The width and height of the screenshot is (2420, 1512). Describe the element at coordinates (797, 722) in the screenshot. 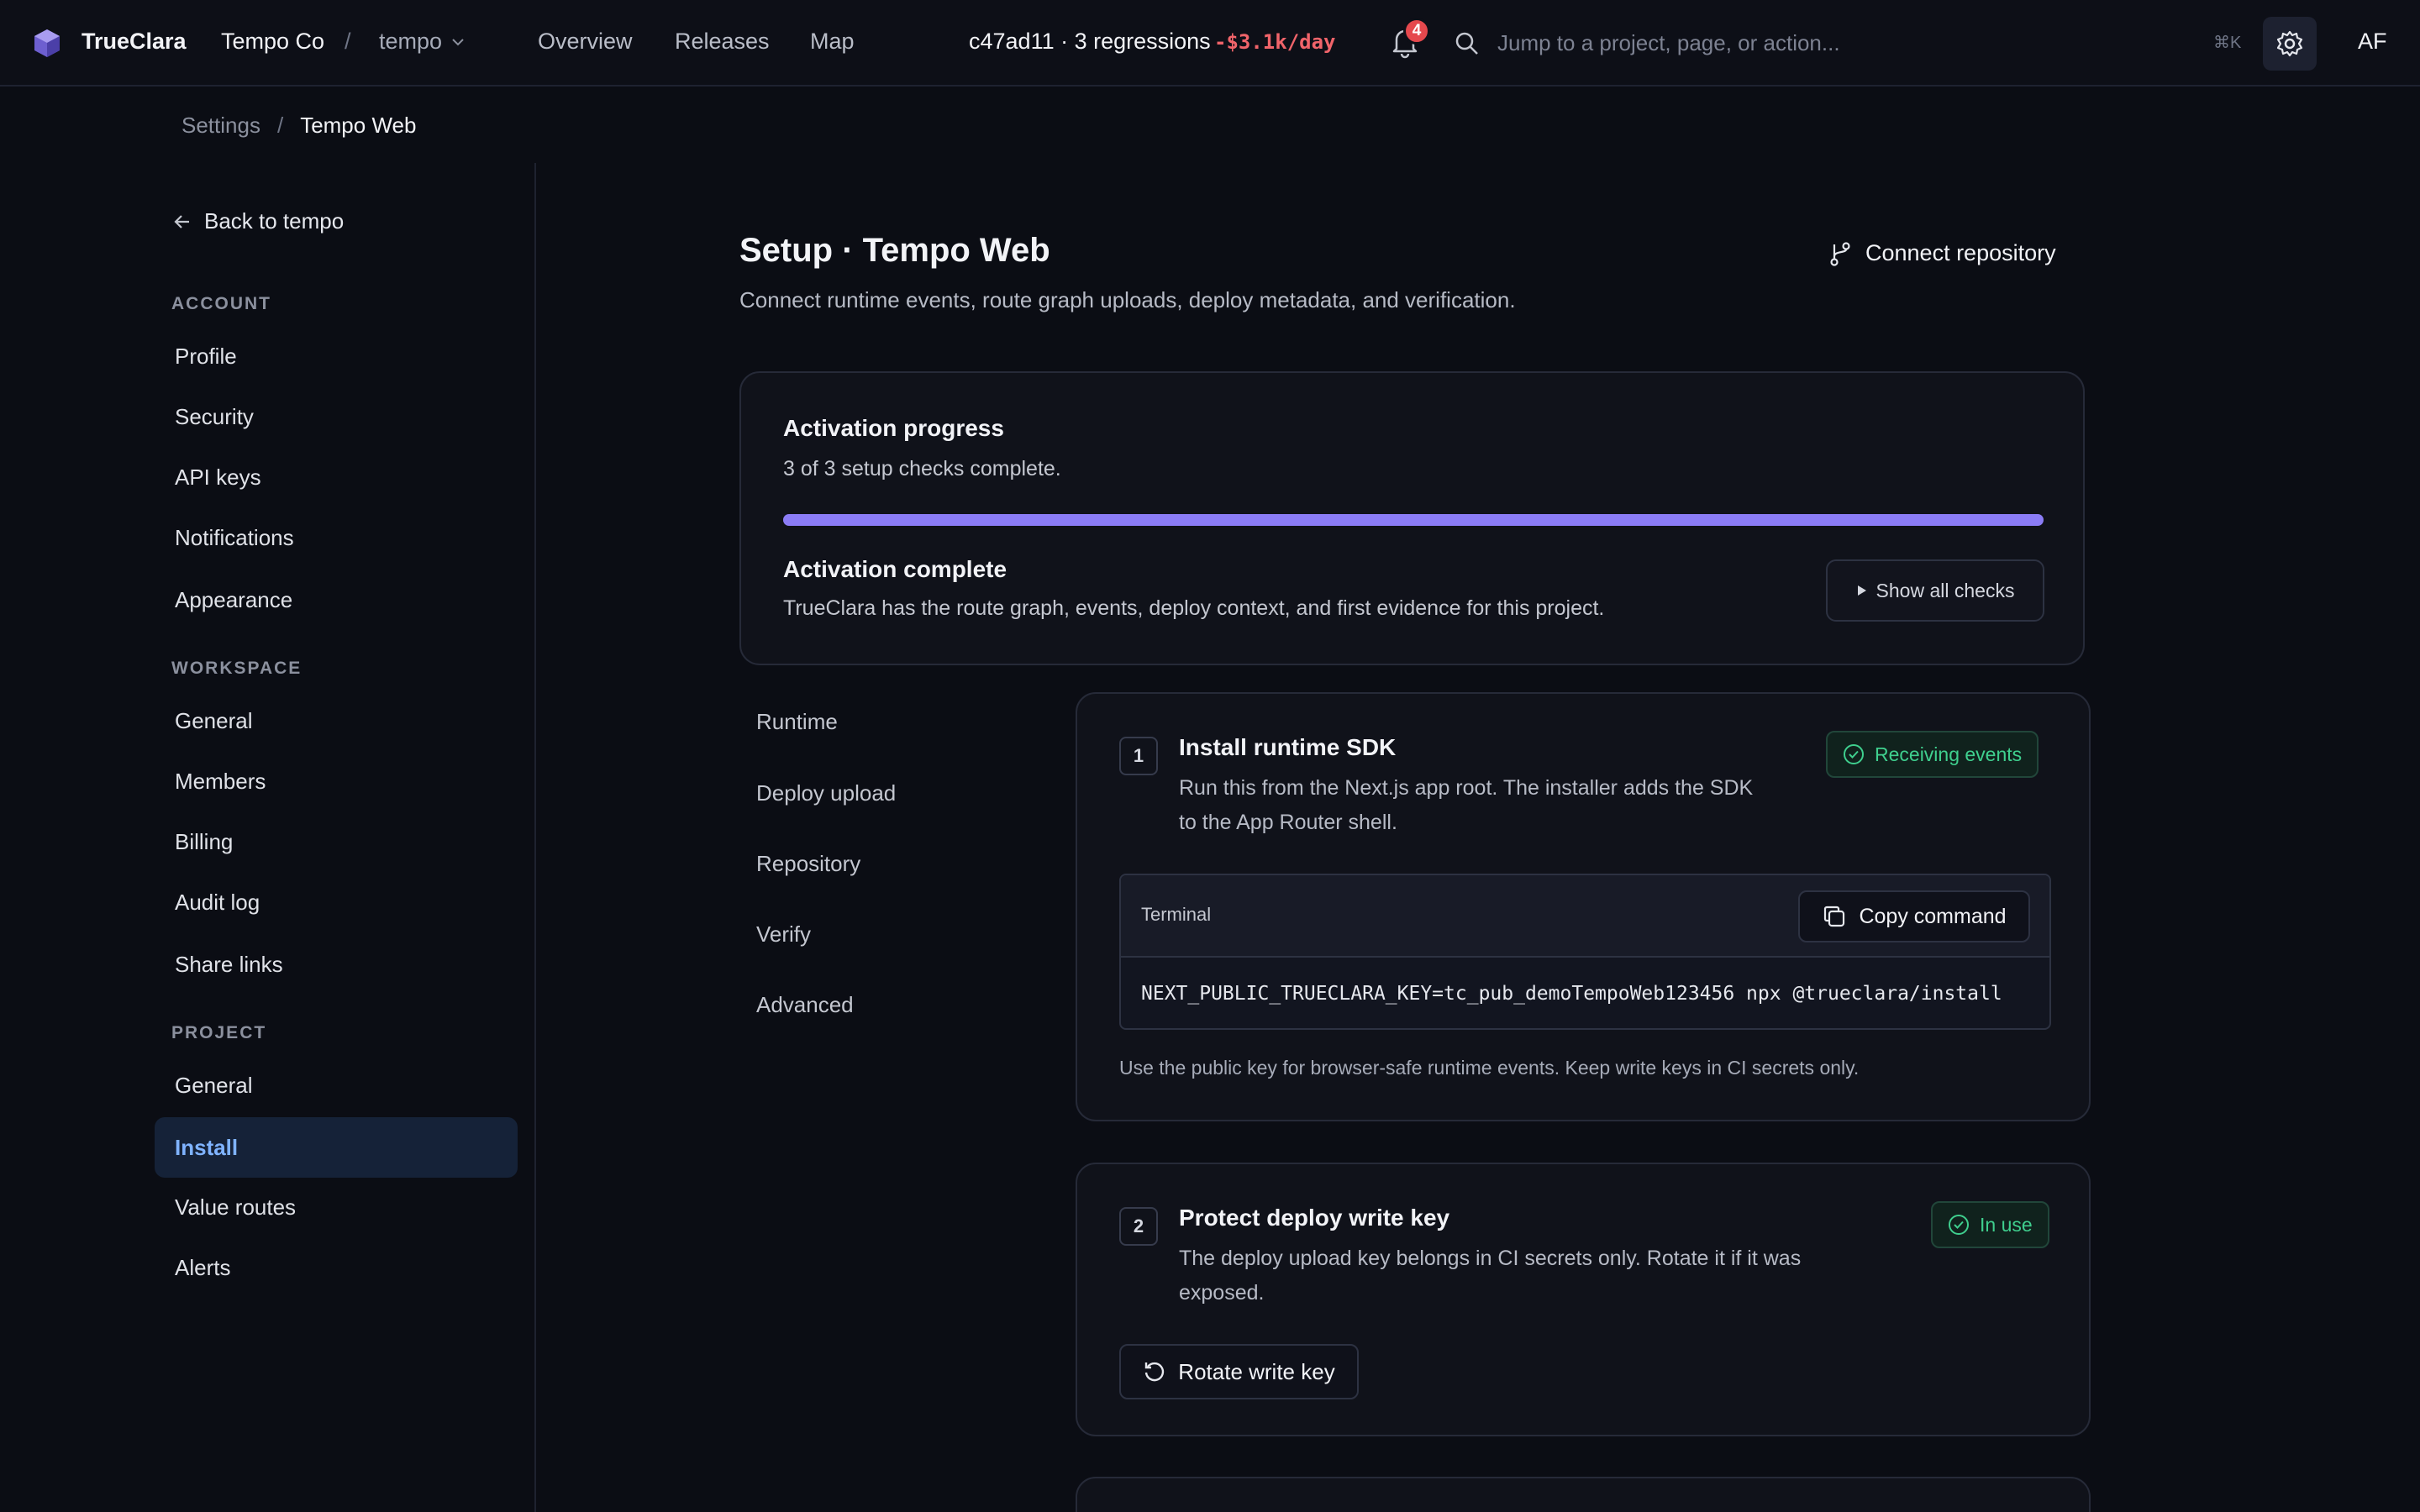

I see `subnav-runtime: Runtime` at that location.